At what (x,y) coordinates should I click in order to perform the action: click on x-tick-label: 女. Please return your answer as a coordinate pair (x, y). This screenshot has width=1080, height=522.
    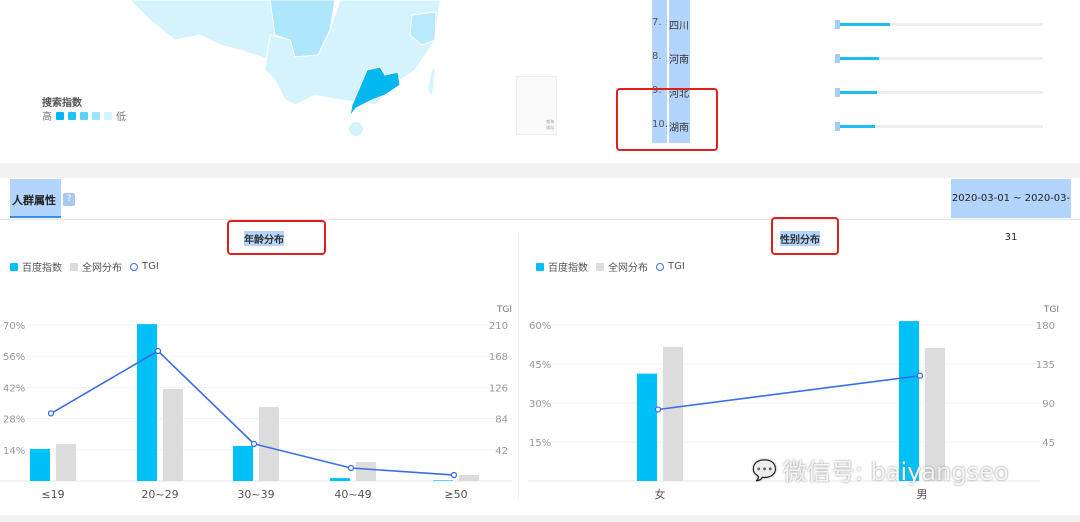
    Looking at the image, I should click on (660, 494).